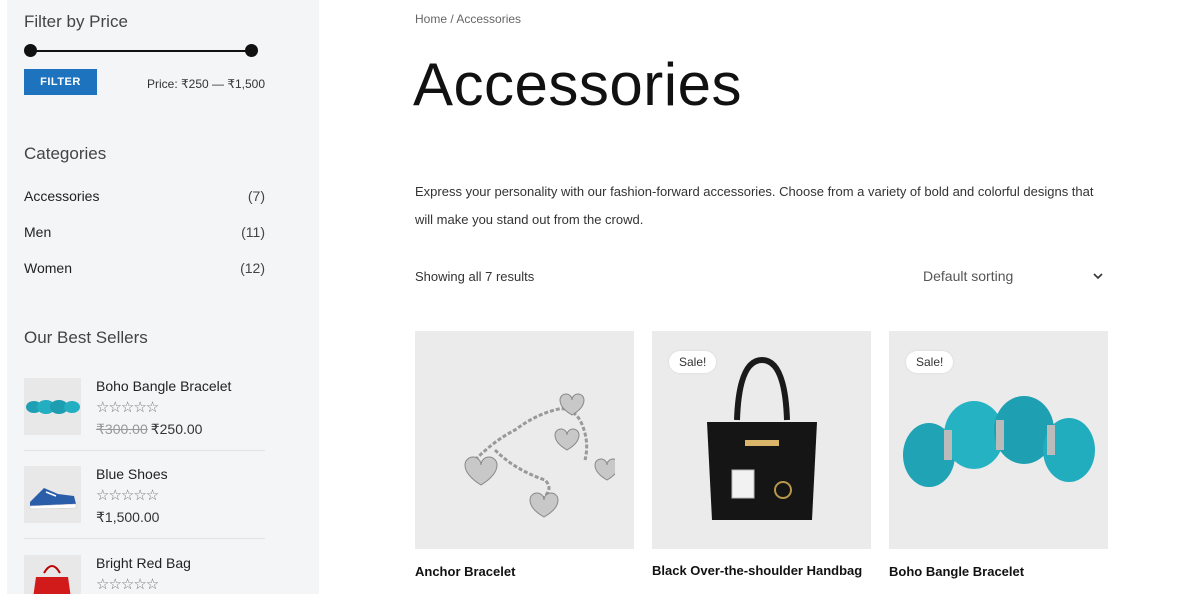 This screenshot has height=594, width=1203. What do you see at coordinates (1015, 276) in the screenshot?
I see `sort-dropdown: Default sorting` at bounding box center [1015, 276].